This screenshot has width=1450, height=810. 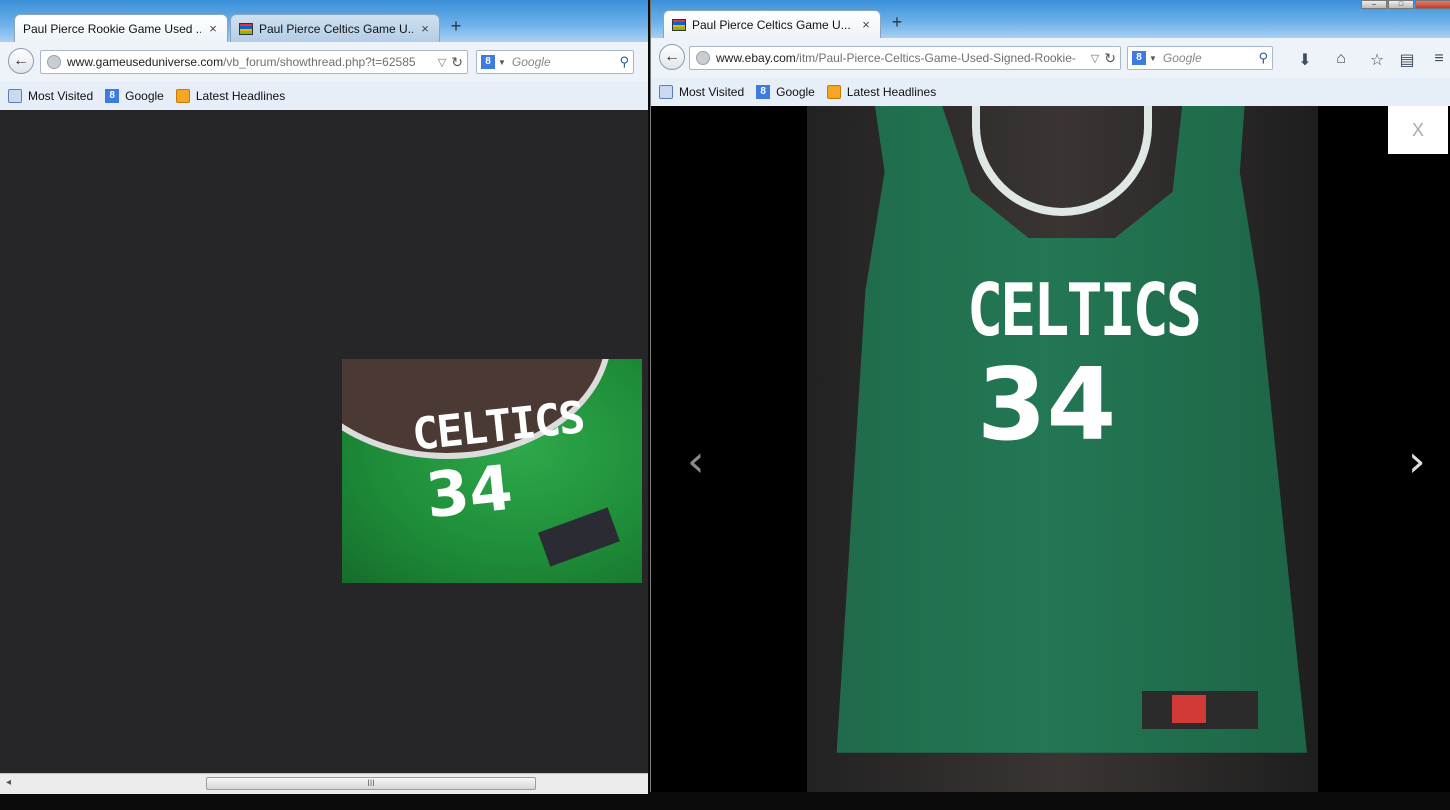 I want to click on previous-image-icon: ‹, so click(x=696, y=461).